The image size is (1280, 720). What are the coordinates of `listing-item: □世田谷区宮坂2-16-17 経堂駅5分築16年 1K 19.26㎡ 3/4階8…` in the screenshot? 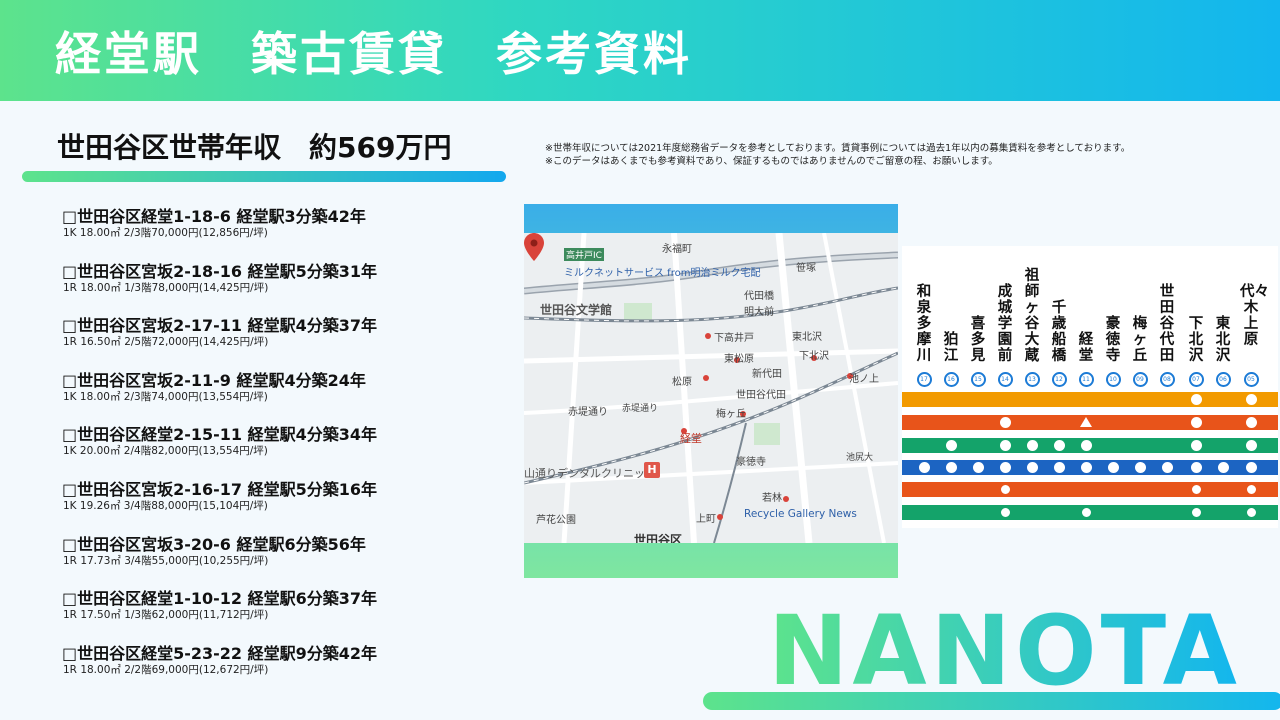 It's located at (219, 507).